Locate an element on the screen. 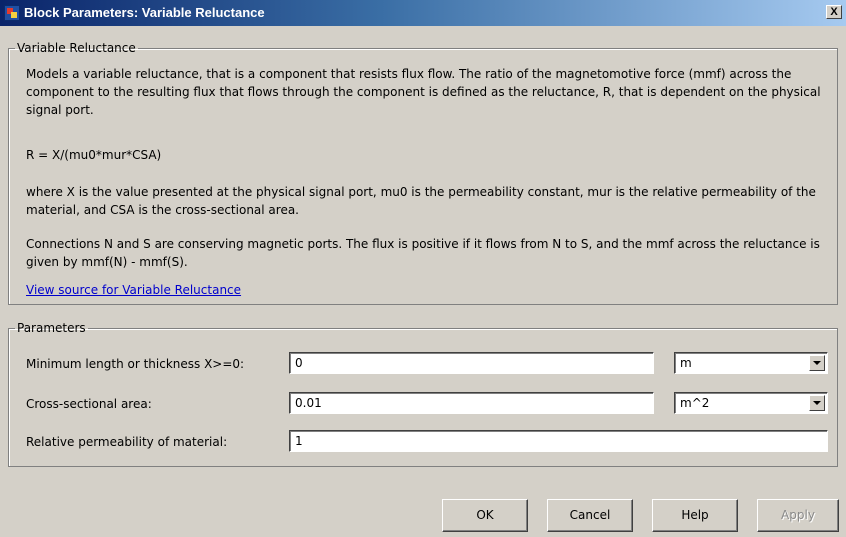 The width and height of the screenshot is (846, 537). cross-section-unit-select: m^2 is located at coordinates (751, 403).